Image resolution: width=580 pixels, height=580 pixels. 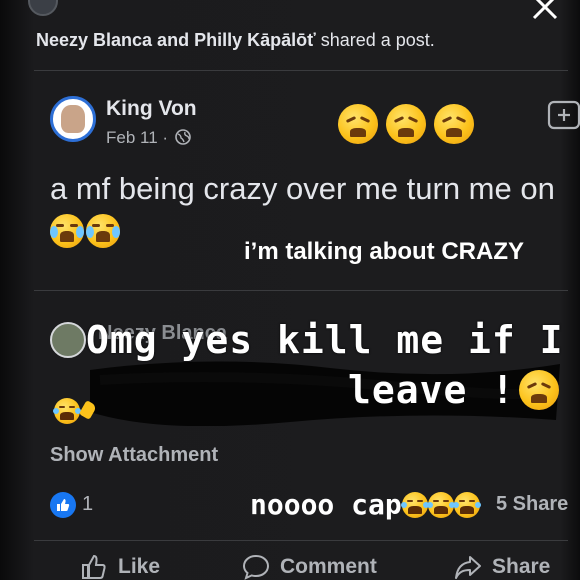 What do you see at coordinates (85, 231) in the screenshot?
I see `crying-emojis` at bounding box center [85, 231].